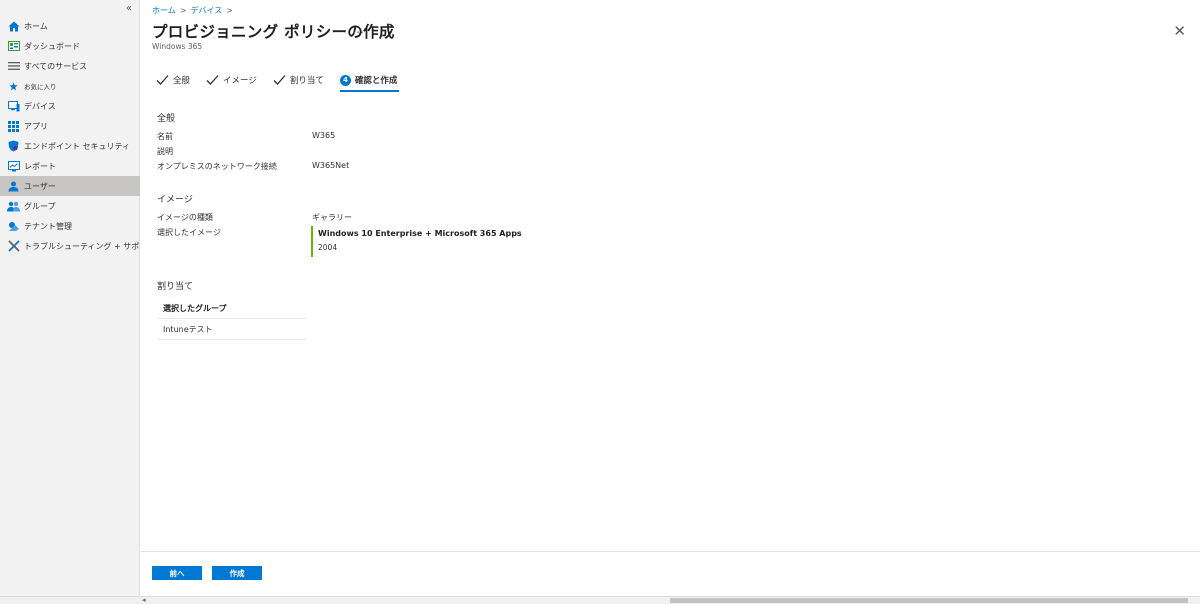 This screenshot has height=604, width=1200. Describe the element at coordinates (232, 329) in the screenshot. I see `table-row: Intuneテスト` at that location.